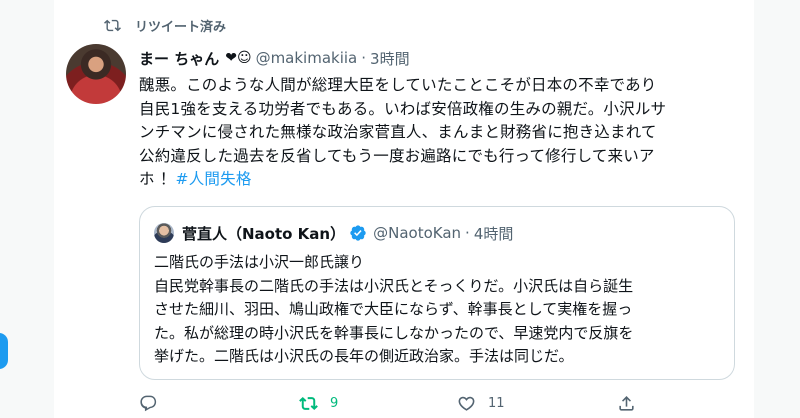 The image size is (800, 418). Describe the element at coordinates (481, 403) in the screenshot. I see `like-button: 11` at that location.